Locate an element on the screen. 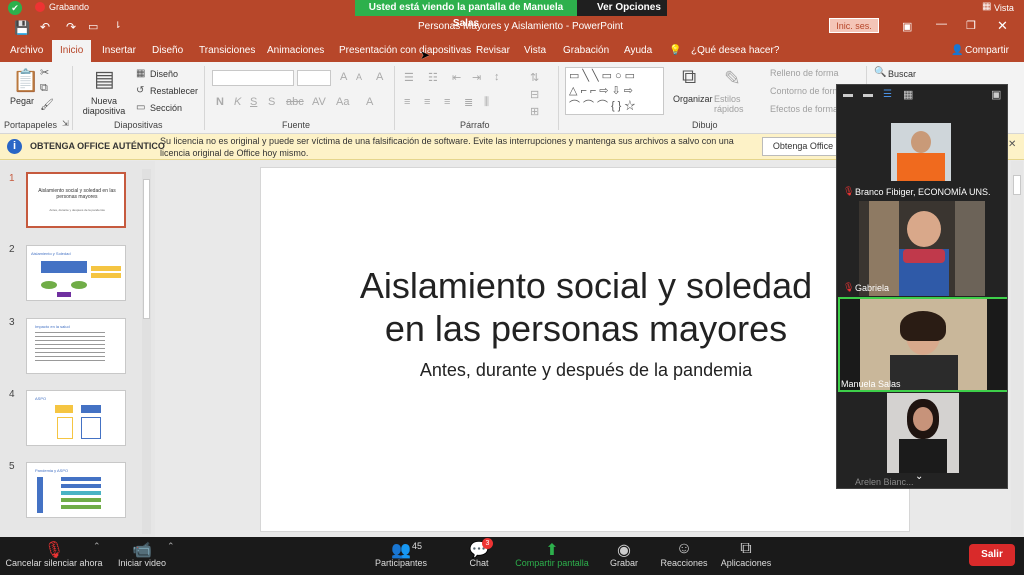 This screenshot has height=575, width=1024. signin-button: Inic. ses. is located at coordinates (854, 25).